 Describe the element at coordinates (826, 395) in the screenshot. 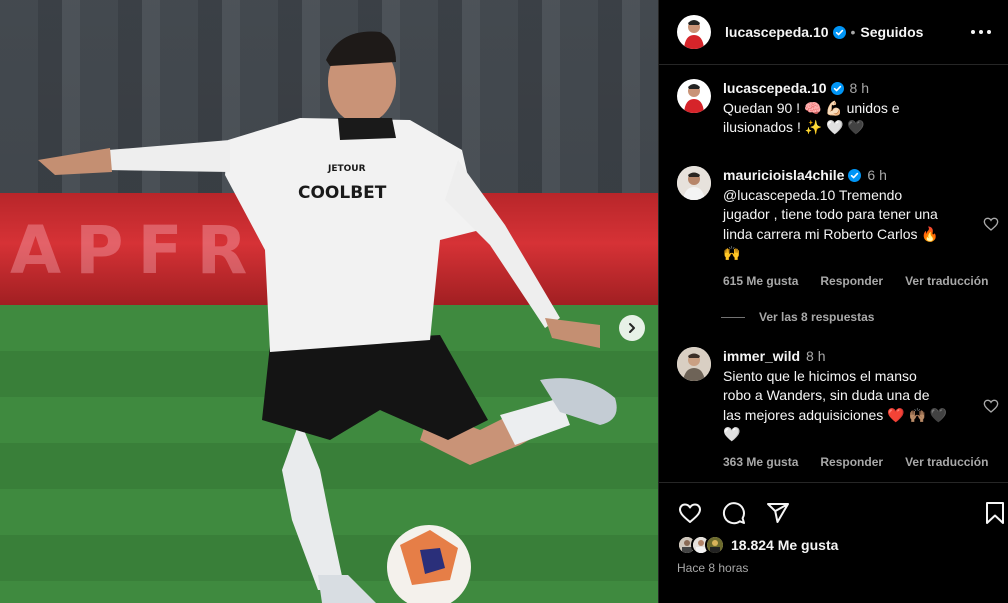

I see `comment-text-line: robo a Wanders, sin duda una de` at that location.